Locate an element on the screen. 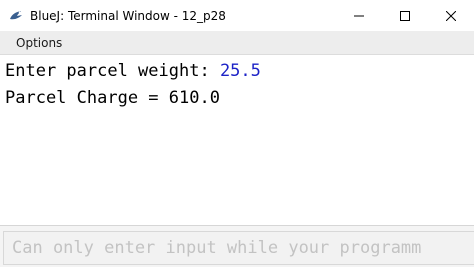 The image size is (474, 267). menu-bar: Options is located at coordinates (237, 43).